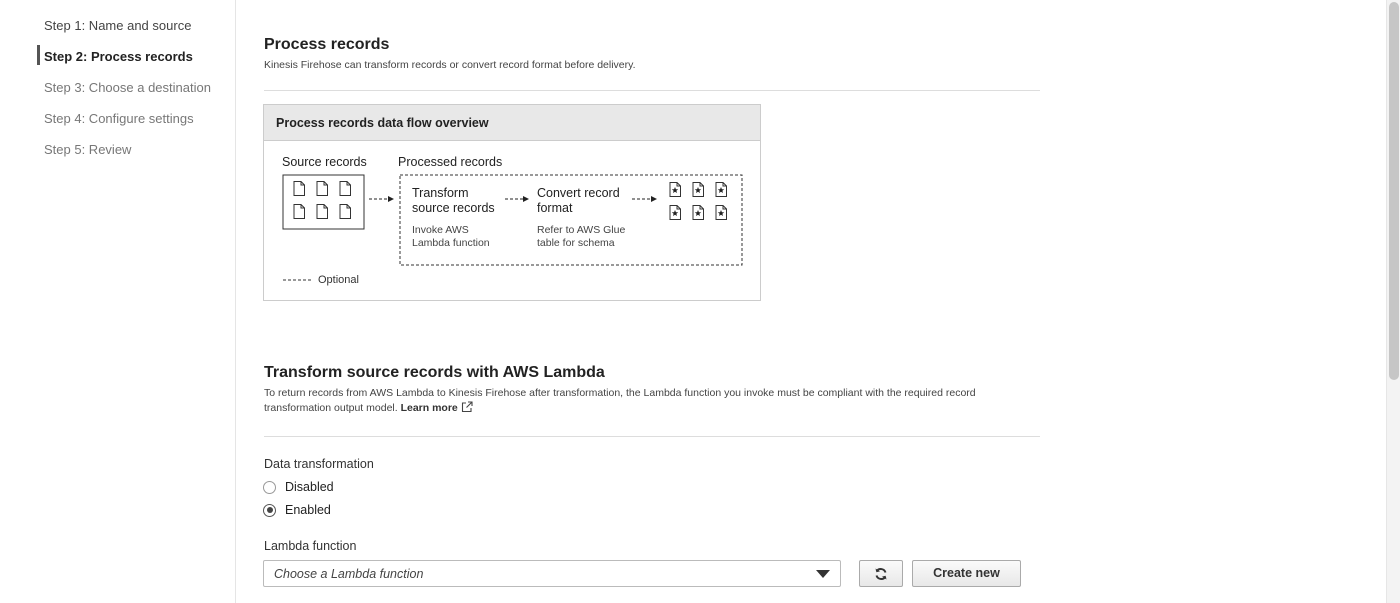  I want to click on radio-enabled: Enabled, so click(297, 510).